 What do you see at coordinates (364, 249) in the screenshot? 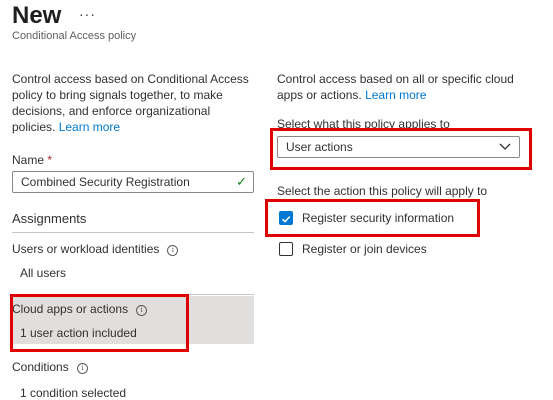
I see `register-join-devices-label: Register or join devices` at bounding box center [364, 249].